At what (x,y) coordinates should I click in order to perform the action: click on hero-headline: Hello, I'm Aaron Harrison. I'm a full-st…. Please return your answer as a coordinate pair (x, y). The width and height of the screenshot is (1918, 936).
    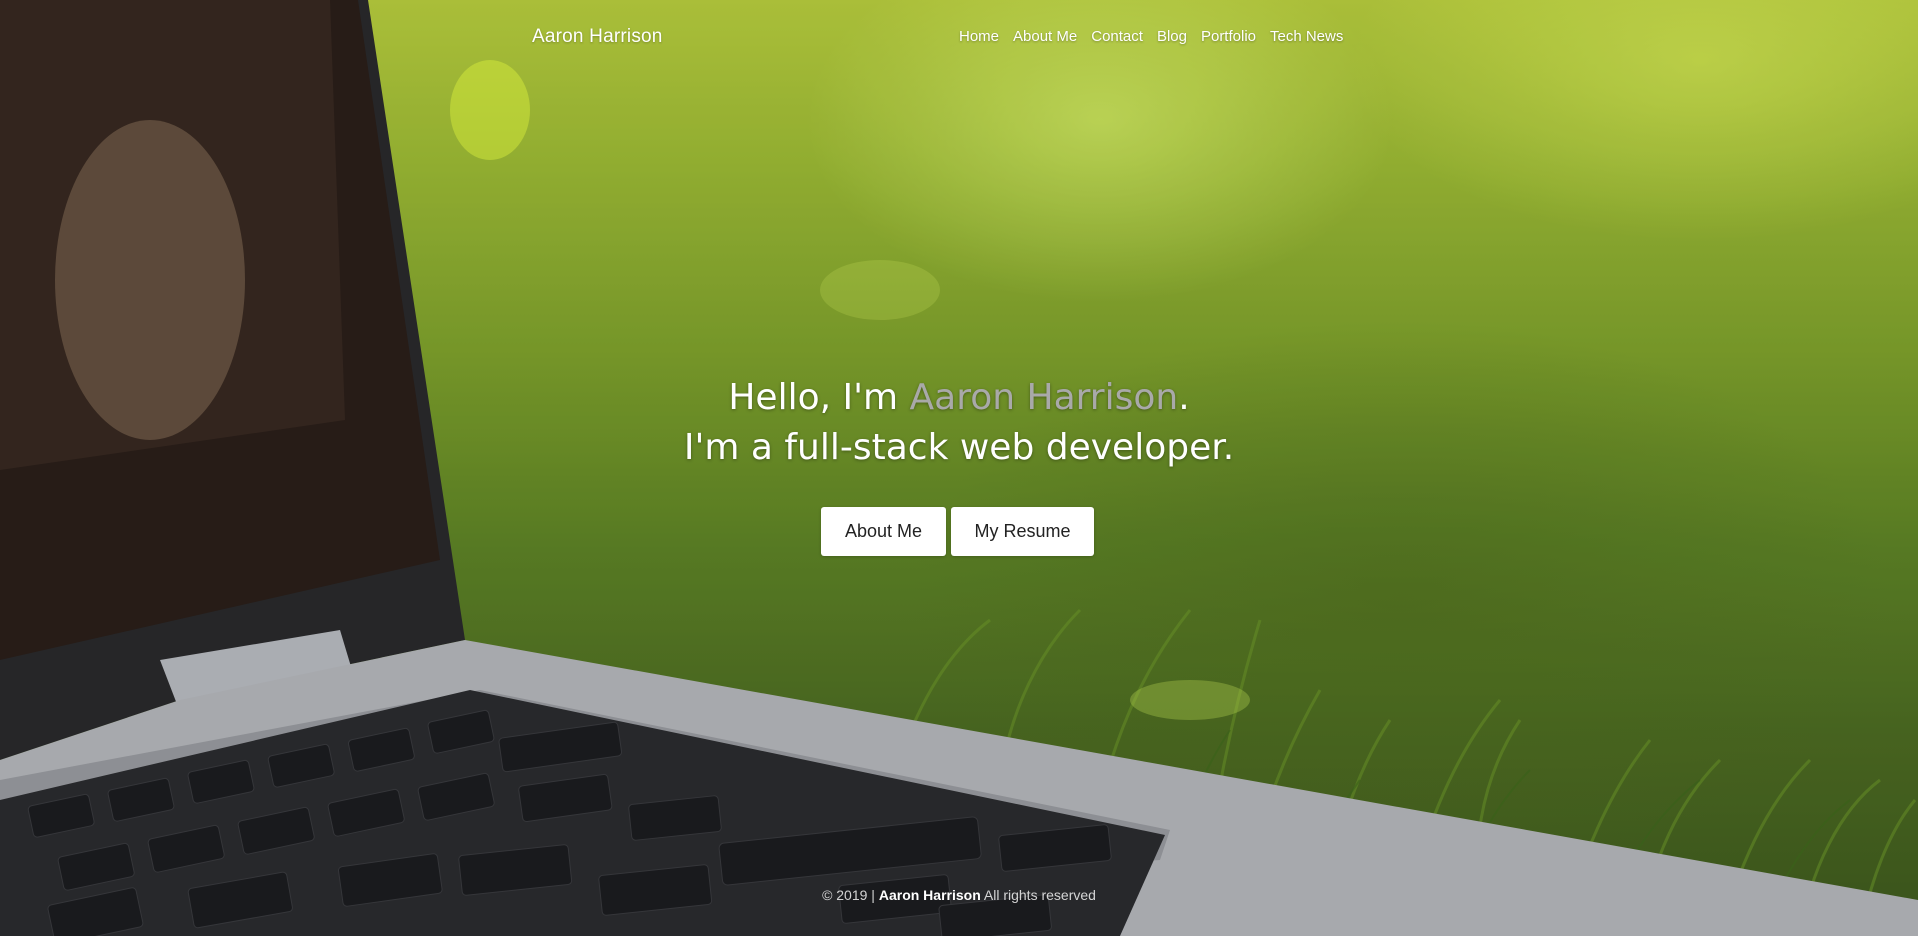
    Looking at the image, I should click on (959, 423).